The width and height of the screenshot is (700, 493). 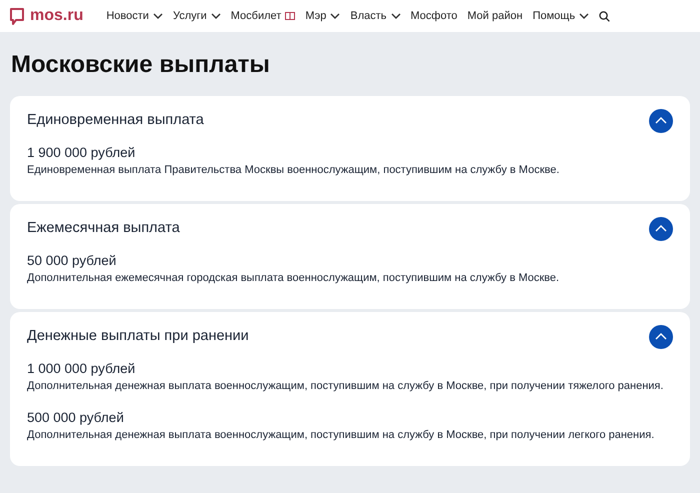 I want to click on description-text: Дополнительная денежная выплата военнослужащим, поступившим на службу в Москве, при получении легкого ранения., so click(x=341, y=435).